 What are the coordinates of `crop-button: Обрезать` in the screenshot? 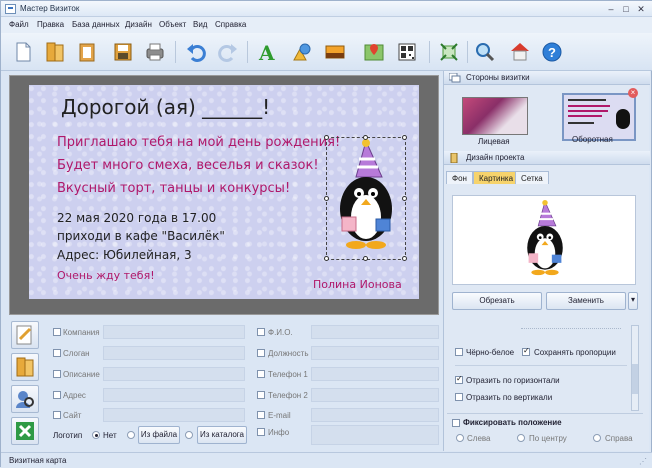 It's located at (497, 301).